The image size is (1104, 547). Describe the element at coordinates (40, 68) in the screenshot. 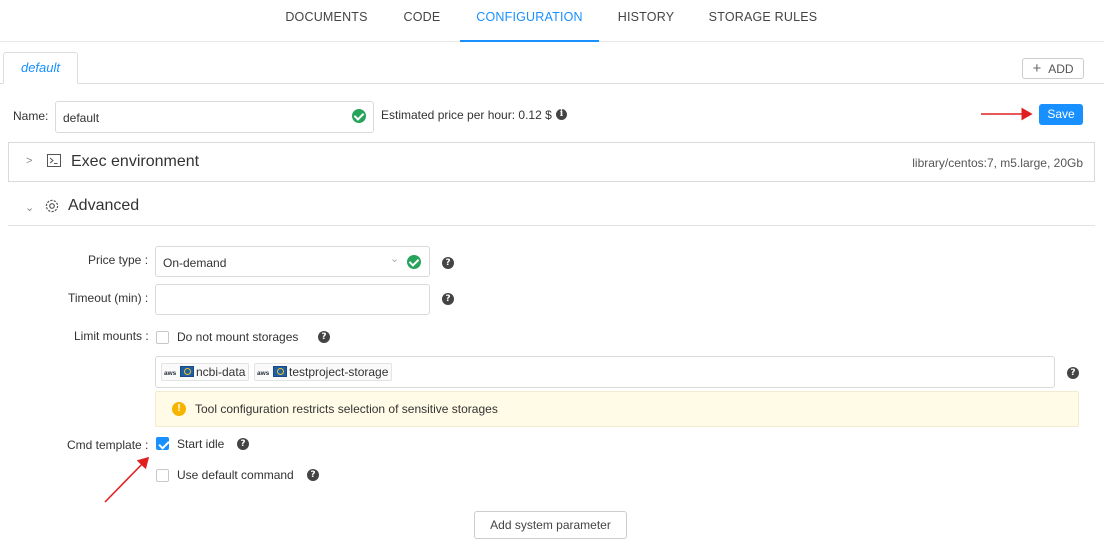

I see `config-tab-default: default` at that location.